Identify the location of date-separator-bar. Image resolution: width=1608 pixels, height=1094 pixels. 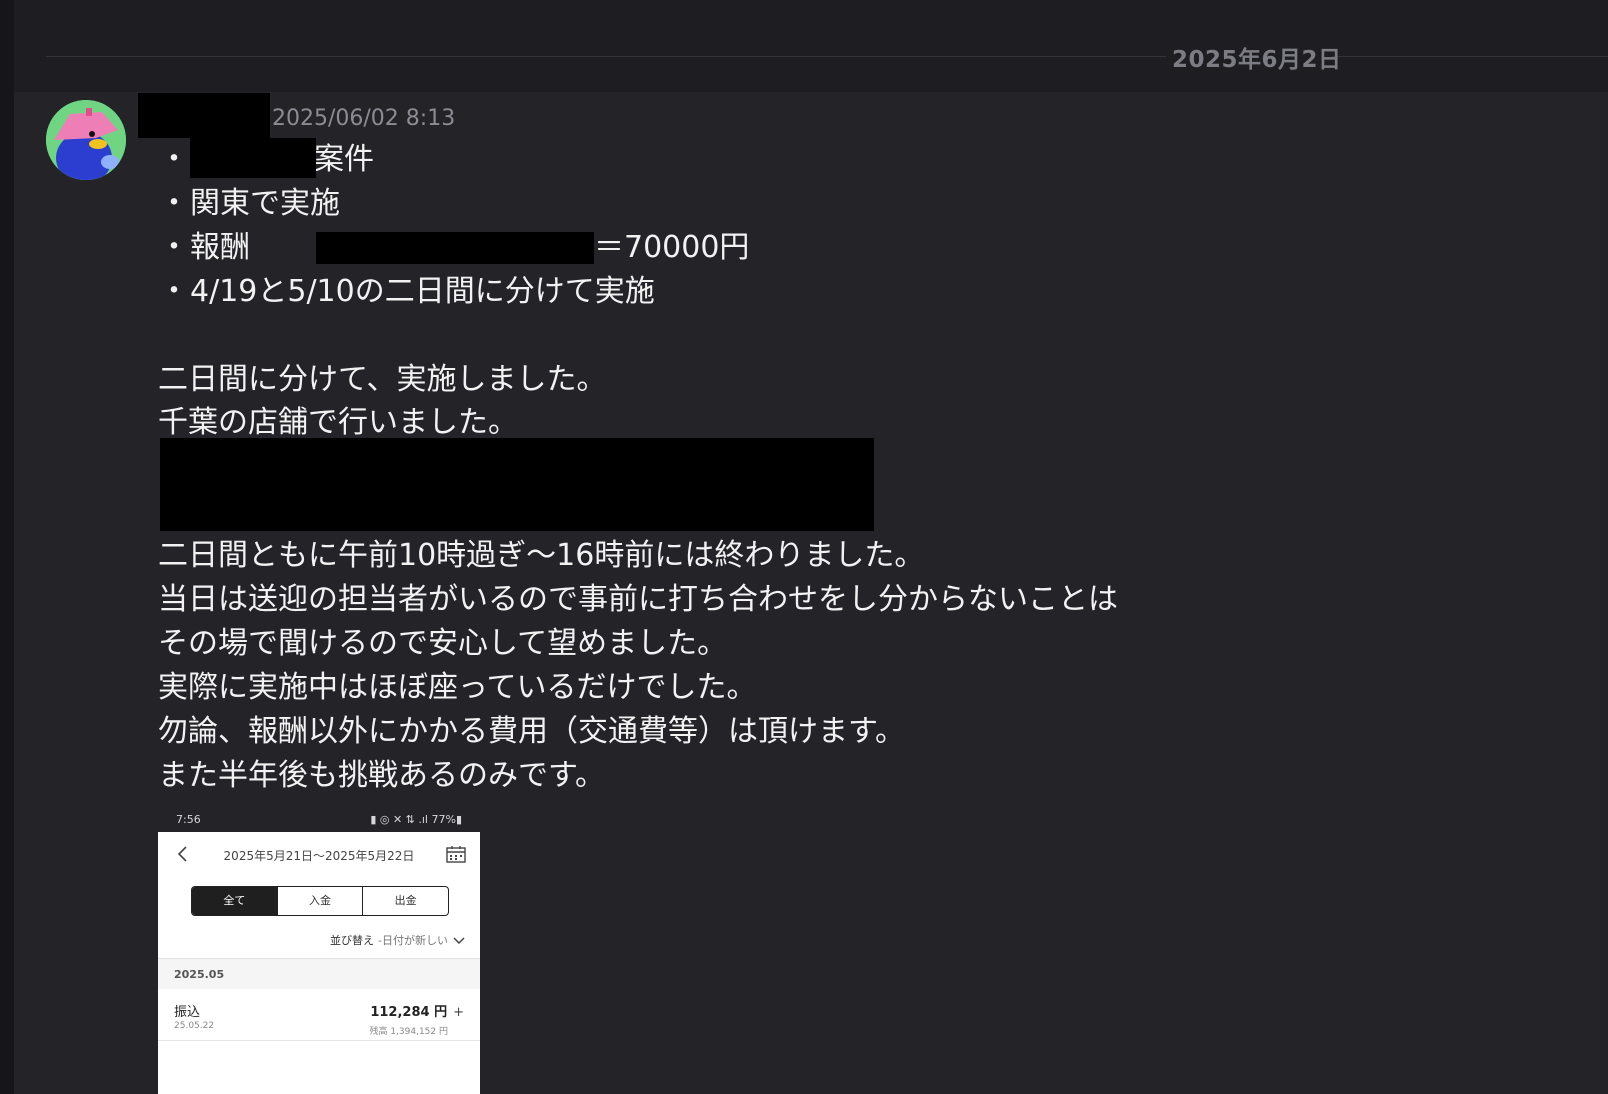
(811, 46).